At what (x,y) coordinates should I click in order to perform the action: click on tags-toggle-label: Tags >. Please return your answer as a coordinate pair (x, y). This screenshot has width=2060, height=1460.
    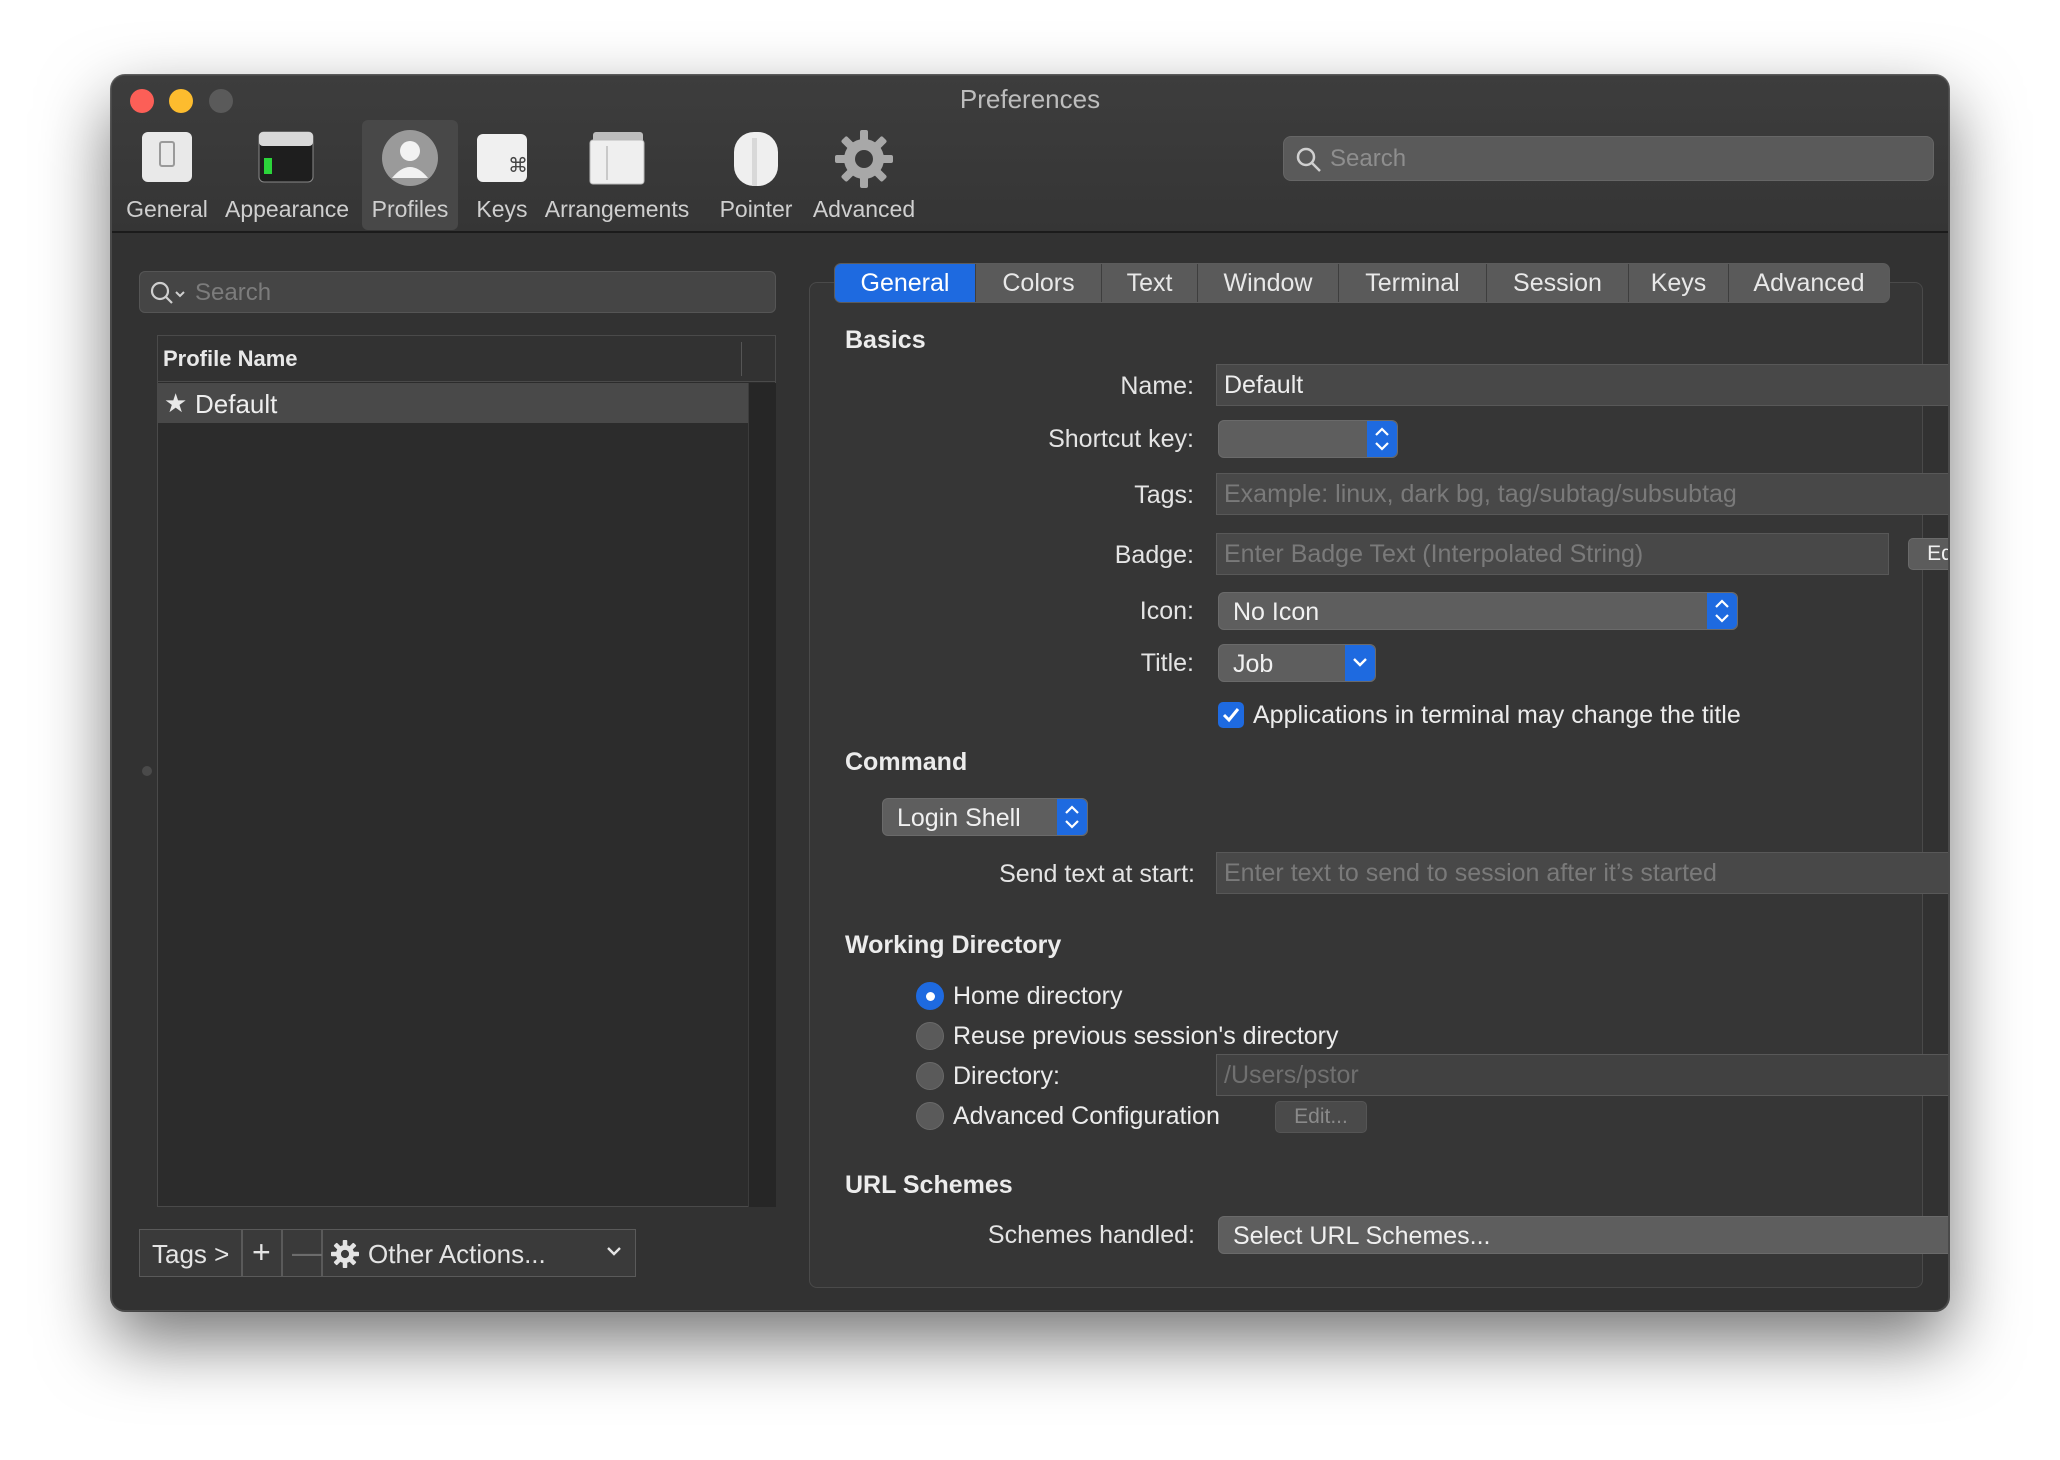
    Looking at the image, I should click on (191, 1254).